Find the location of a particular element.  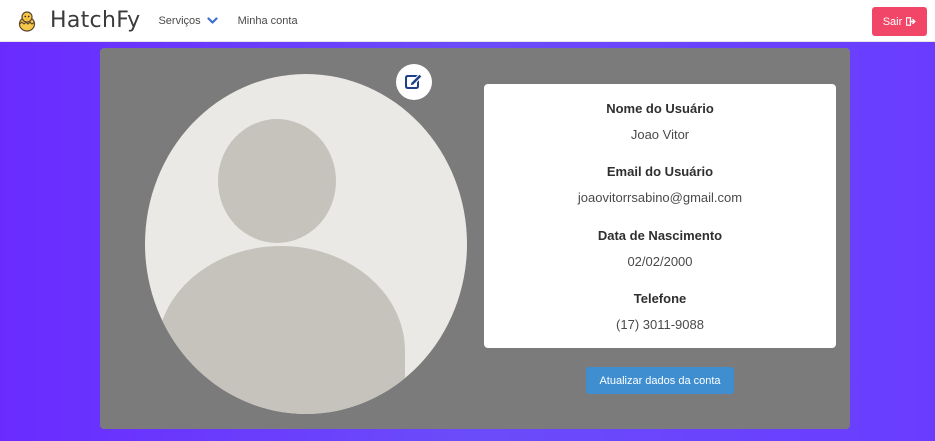

email-label: Email do Usuário is located at coordinates (660, 171).